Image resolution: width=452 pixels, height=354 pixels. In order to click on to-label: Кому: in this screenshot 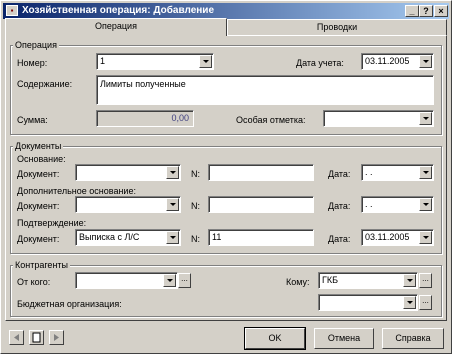, I will do `click(298, 282)`.